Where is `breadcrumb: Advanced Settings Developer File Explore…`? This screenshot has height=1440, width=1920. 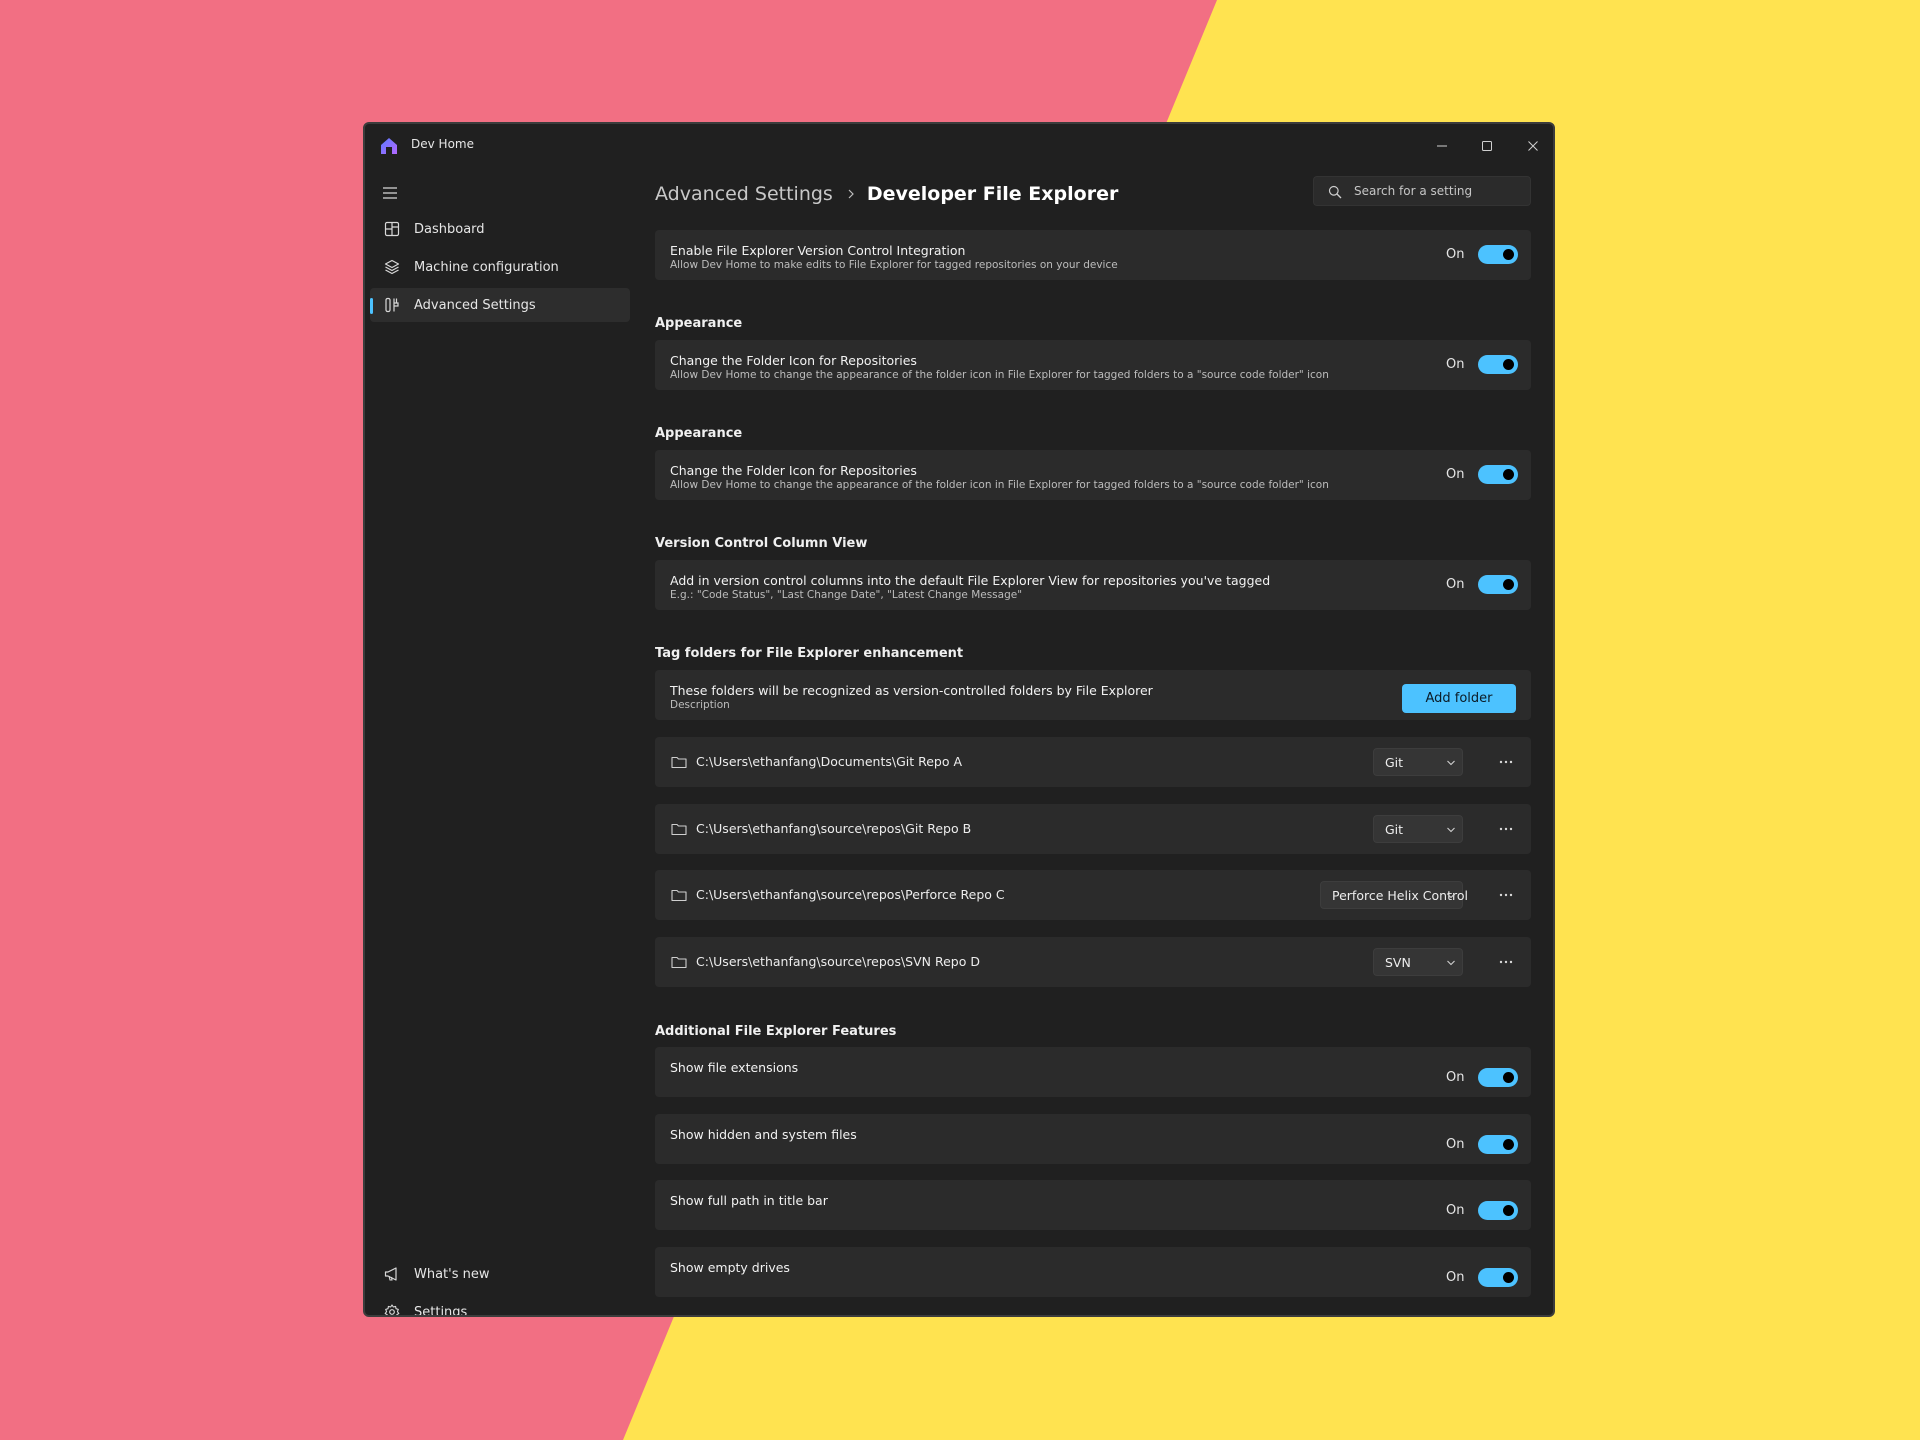
breadcrumb: Advanced Settings Developer File Explore… is located at coordinates (886, 194).